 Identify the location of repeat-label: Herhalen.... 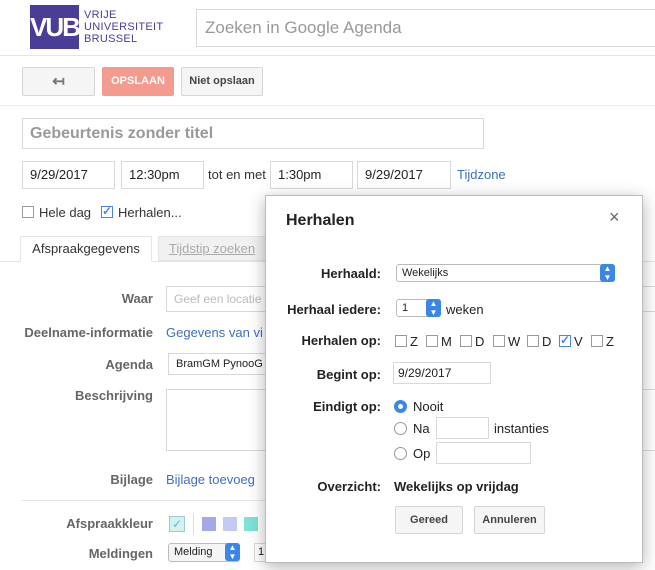
(150, 212).